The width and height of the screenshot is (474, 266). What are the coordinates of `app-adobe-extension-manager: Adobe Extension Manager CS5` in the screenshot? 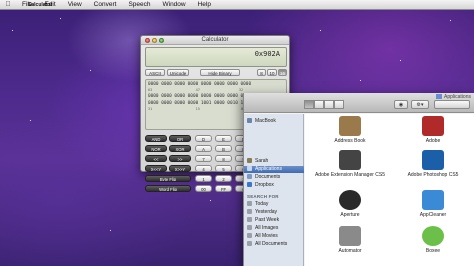 It's located at (350, 164).